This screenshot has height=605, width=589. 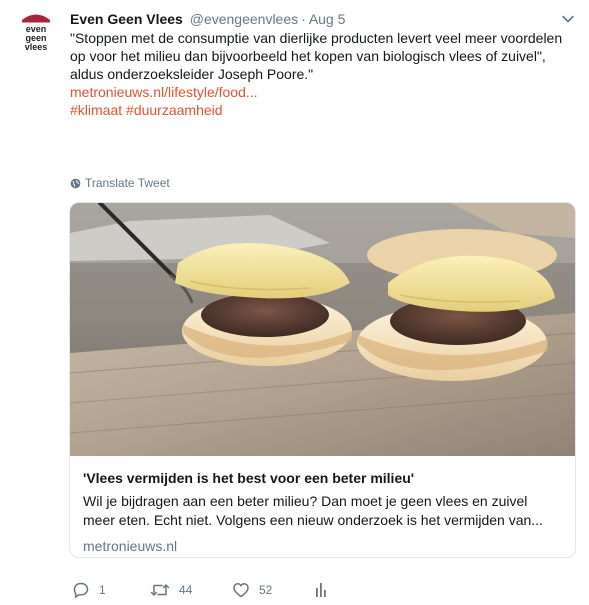 What do you see at coordinates (568, 19) in the screenshot?
I see `chevron-down-icon` at bounding box center [568, 19].